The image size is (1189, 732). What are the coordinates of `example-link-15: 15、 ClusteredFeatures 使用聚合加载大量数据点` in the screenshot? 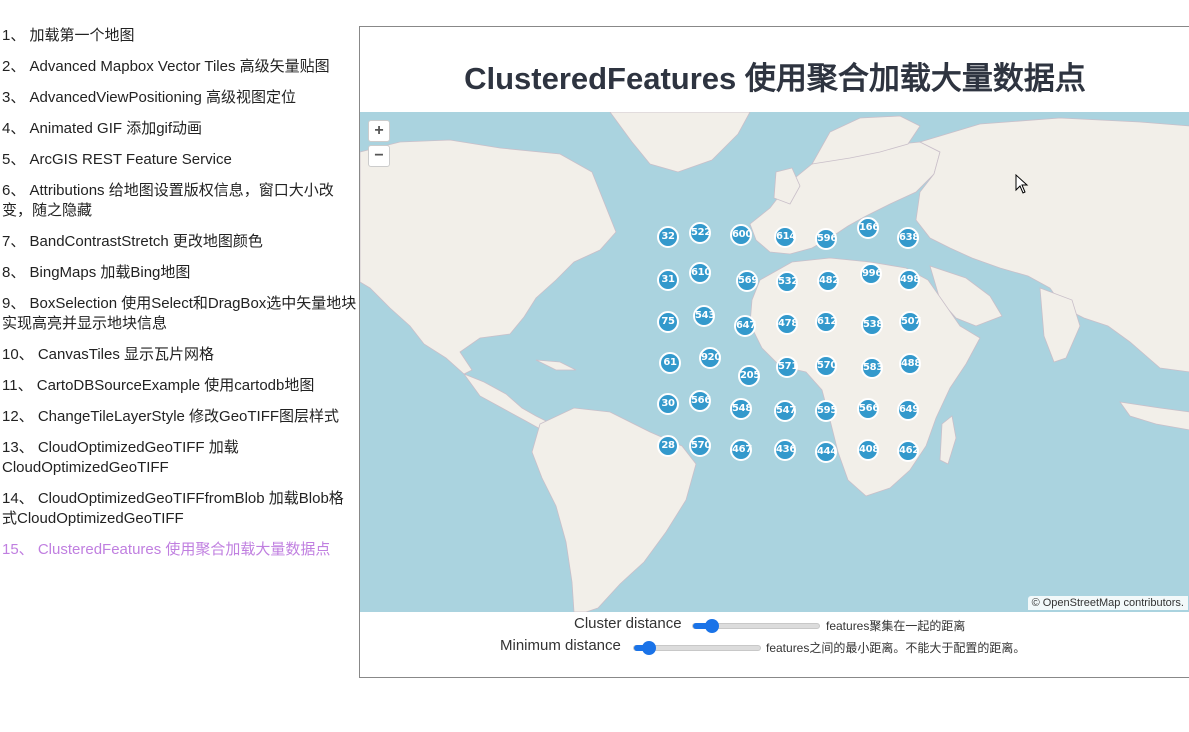 It's located at (180, 550).